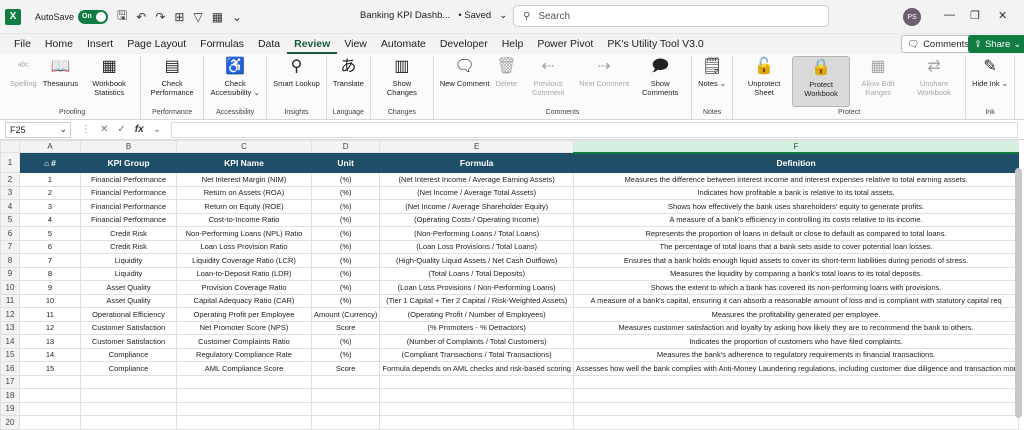 The image size is (1024, 430). What do you see at coordinates (10, 327) in the screenshot?
I see `row-header: 13` at bounding box center [10, 327].